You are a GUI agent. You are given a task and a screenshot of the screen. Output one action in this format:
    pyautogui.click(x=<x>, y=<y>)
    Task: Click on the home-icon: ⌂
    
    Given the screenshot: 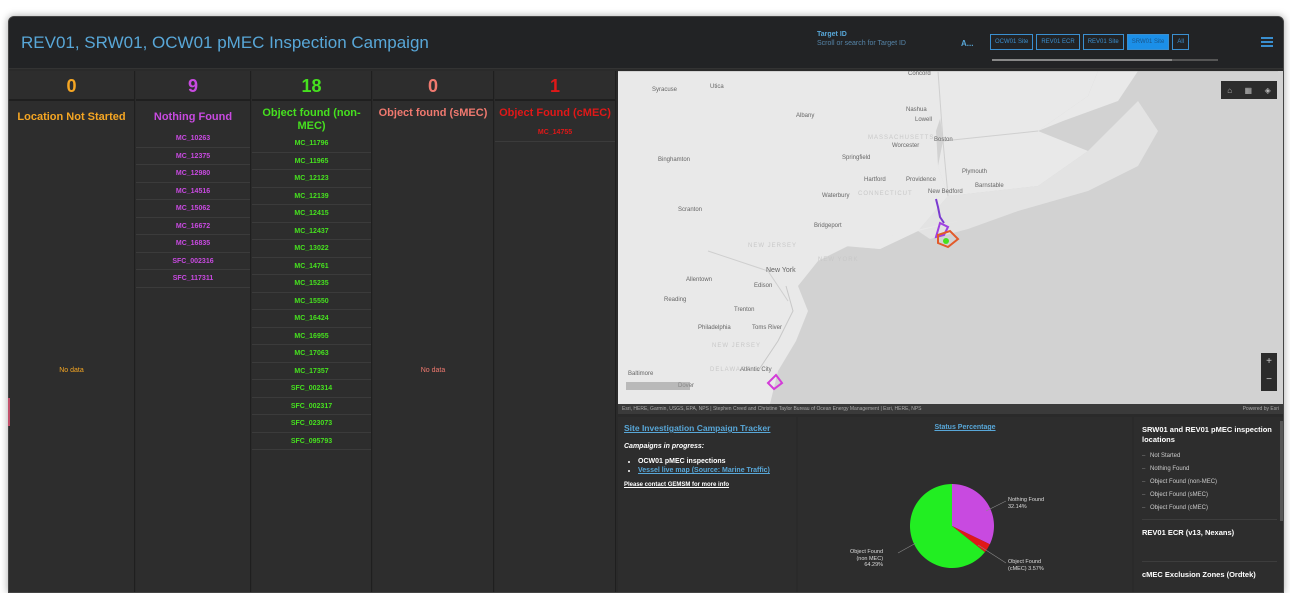 What is the action you would take?
    pyautogui.click(x=1229, y=90)
    